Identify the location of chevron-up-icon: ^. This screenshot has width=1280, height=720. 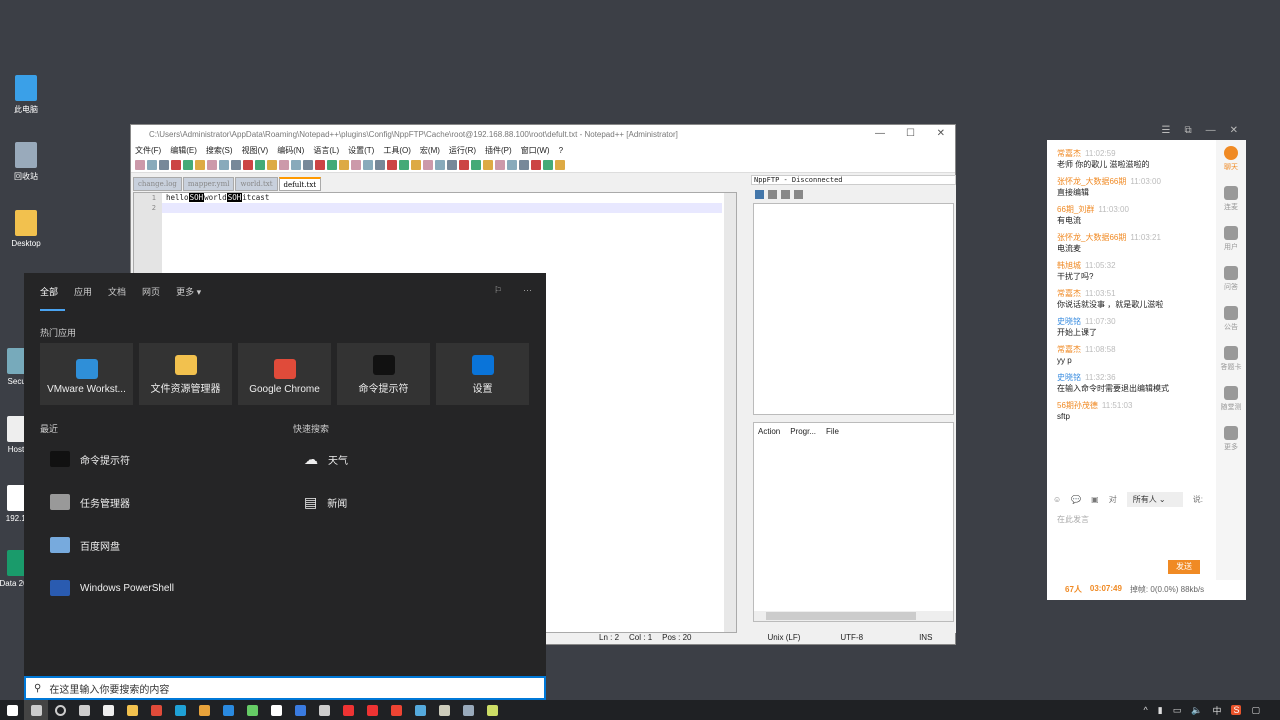
(1146, 710).